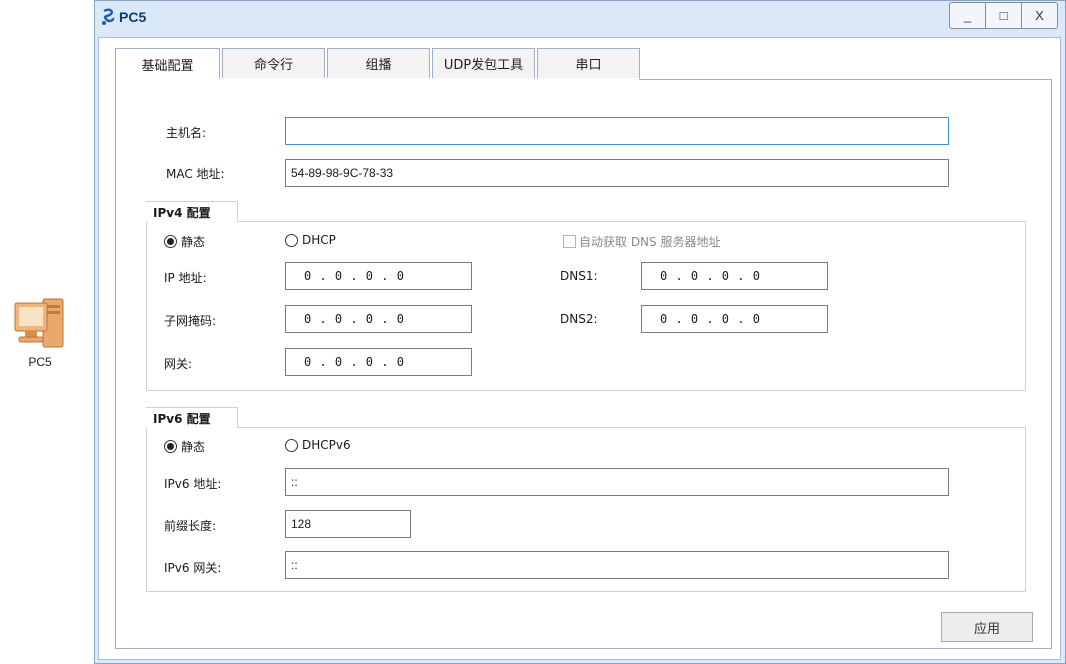 This screenshot has height=664, width=1066. Describe the element at coordinates (378, 362) in the screenshot. I see `gateway-input: 0 . 0 . 0 . 0` at that location.